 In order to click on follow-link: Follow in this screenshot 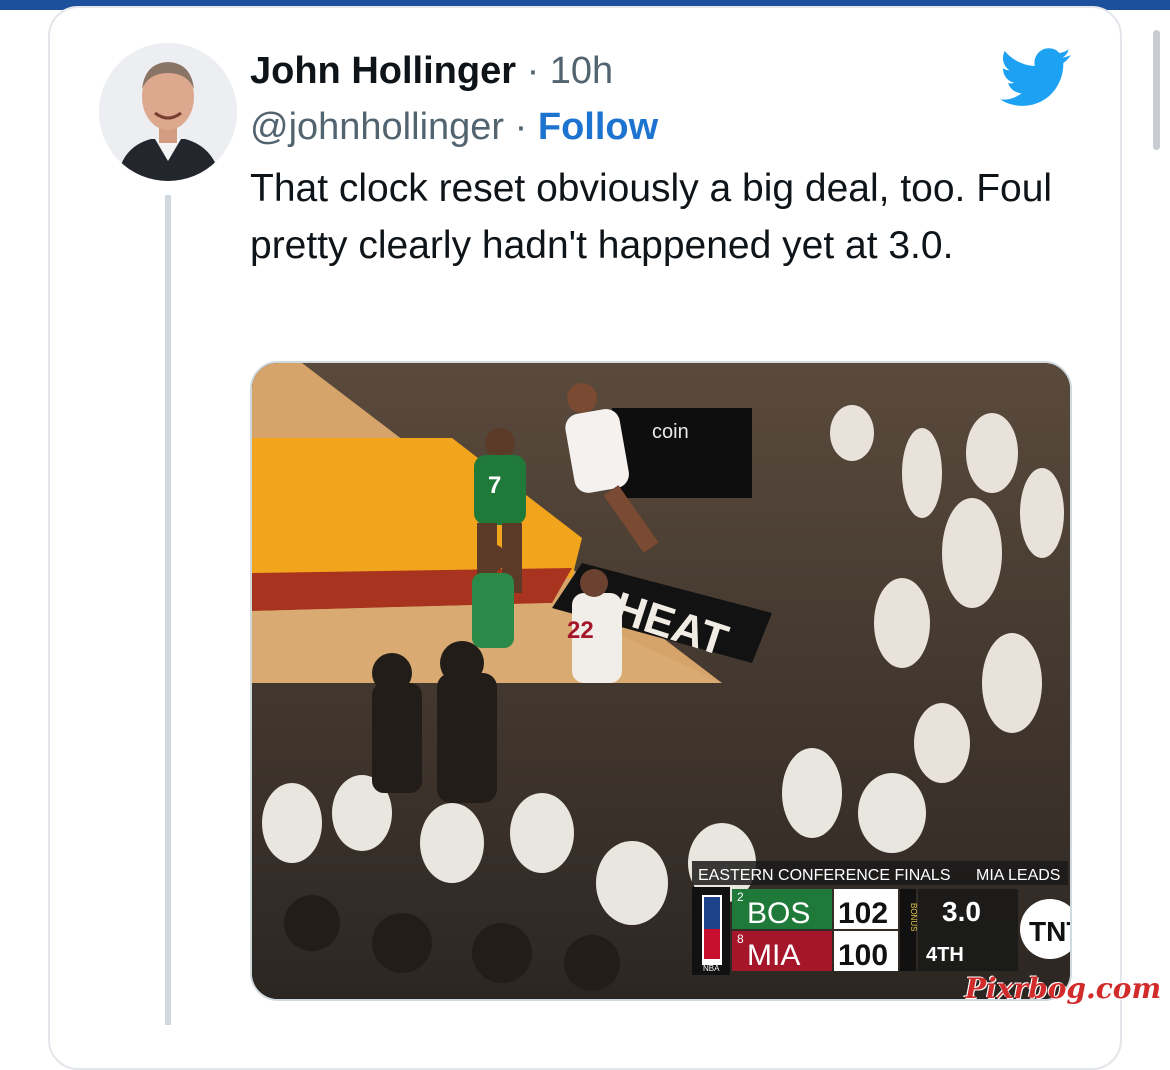, I will do `click(598, 127)`.